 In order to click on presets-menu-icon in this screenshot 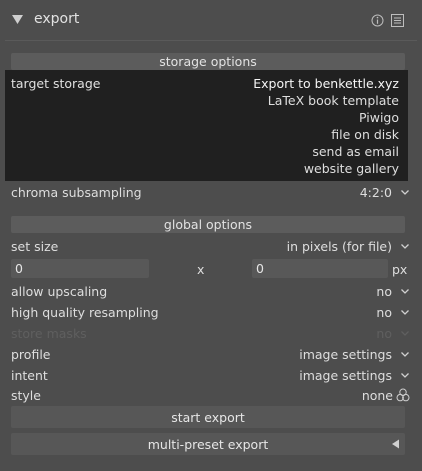, I will do `click(397, 20)`.